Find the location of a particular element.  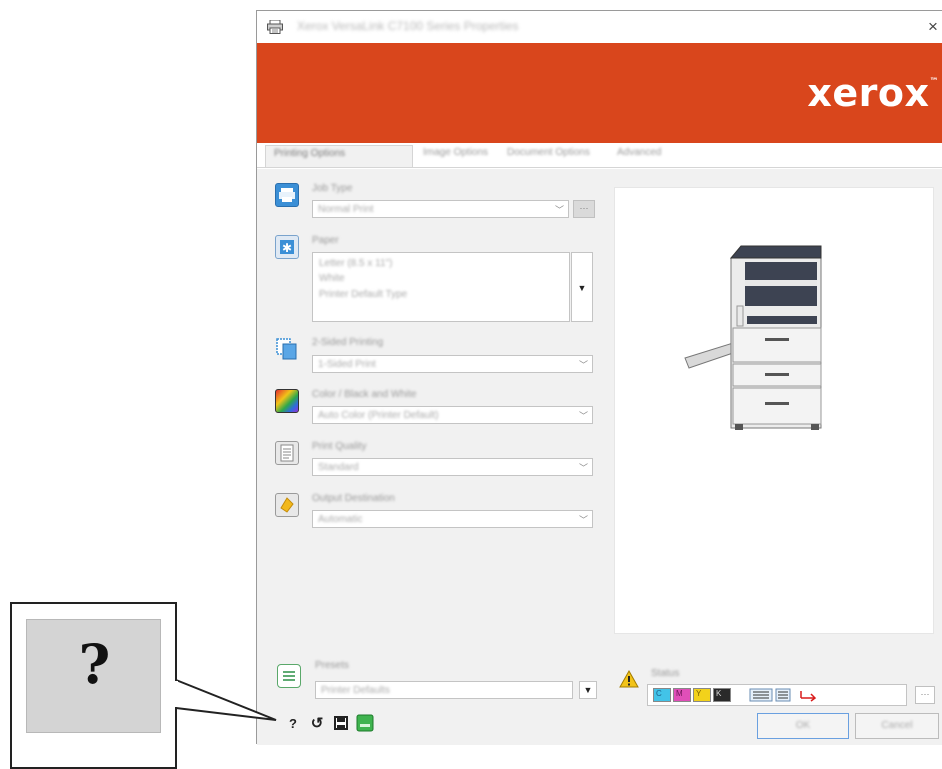

printer-icon is located at coordinates (287, 195).